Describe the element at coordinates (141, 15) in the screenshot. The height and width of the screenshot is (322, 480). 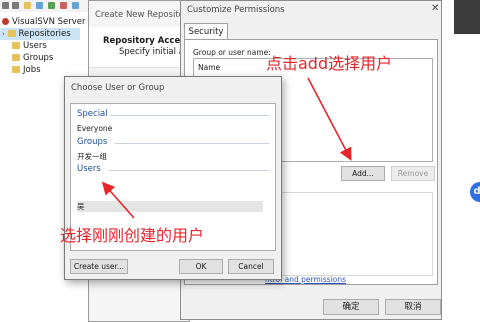
I see `wizard-title: Create New Repositor` at that location.